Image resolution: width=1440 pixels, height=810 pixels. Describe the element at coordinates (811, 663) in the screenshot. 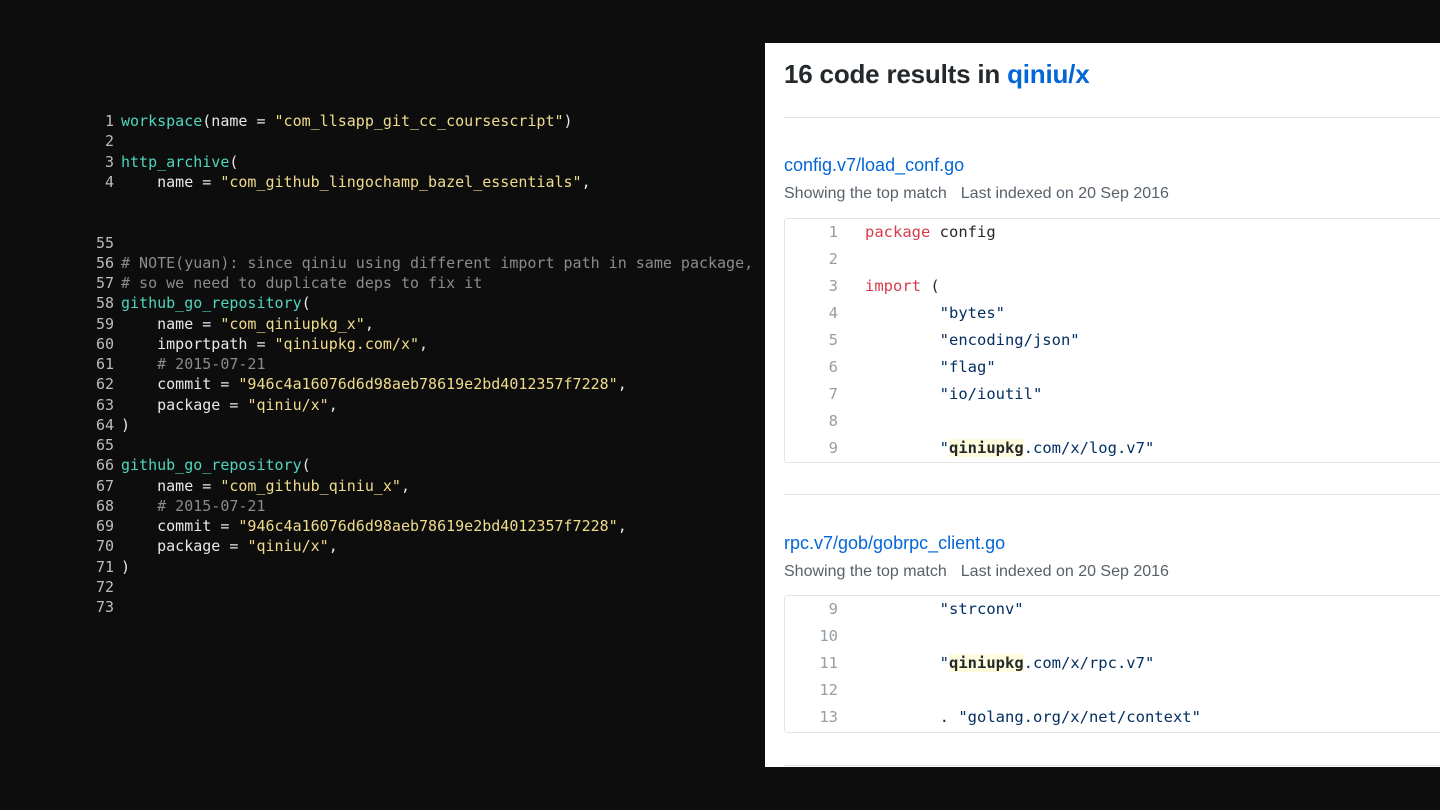

I see `snippet-line-number: 11` at that location.